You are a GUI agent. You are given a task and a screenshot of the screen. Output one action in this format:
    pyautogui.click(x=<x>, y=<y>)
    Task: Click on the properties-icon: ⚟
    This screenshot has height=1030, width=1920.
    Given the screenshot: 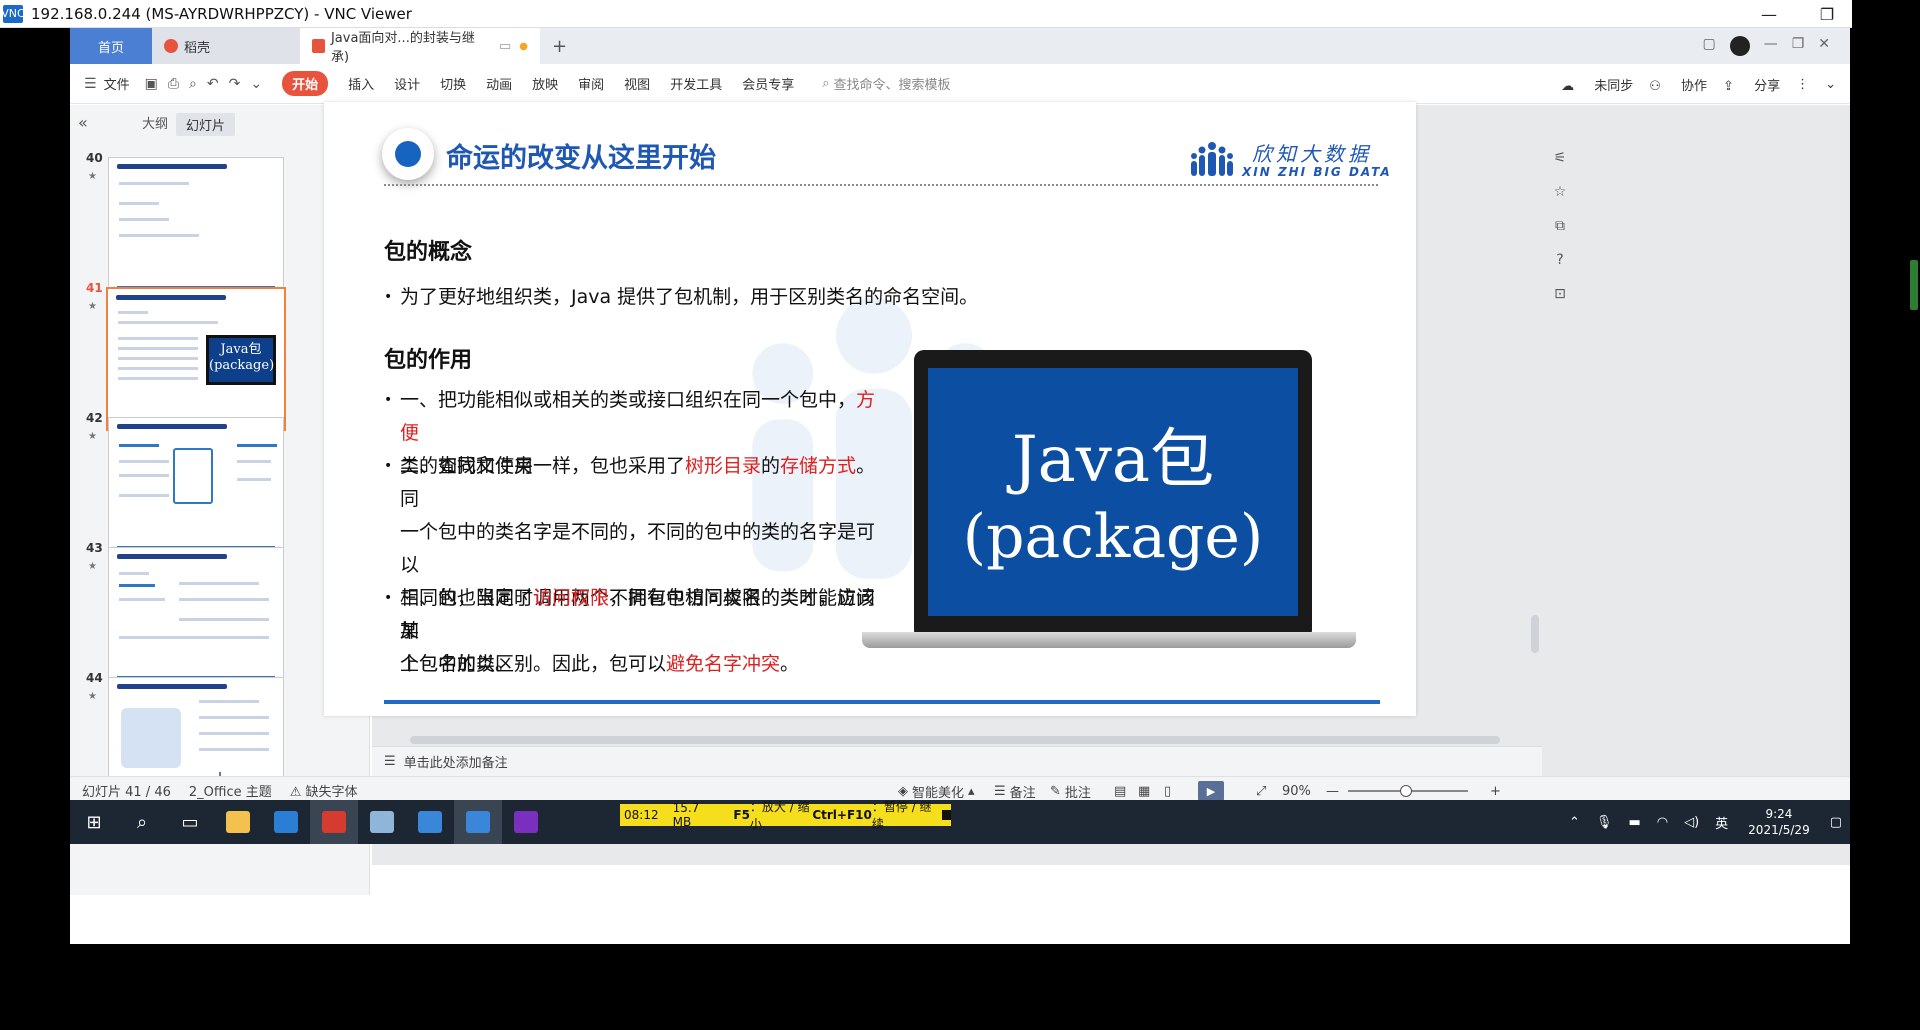 What is the action you would take?
    pyautogui.click(x=1560, y=158)
    